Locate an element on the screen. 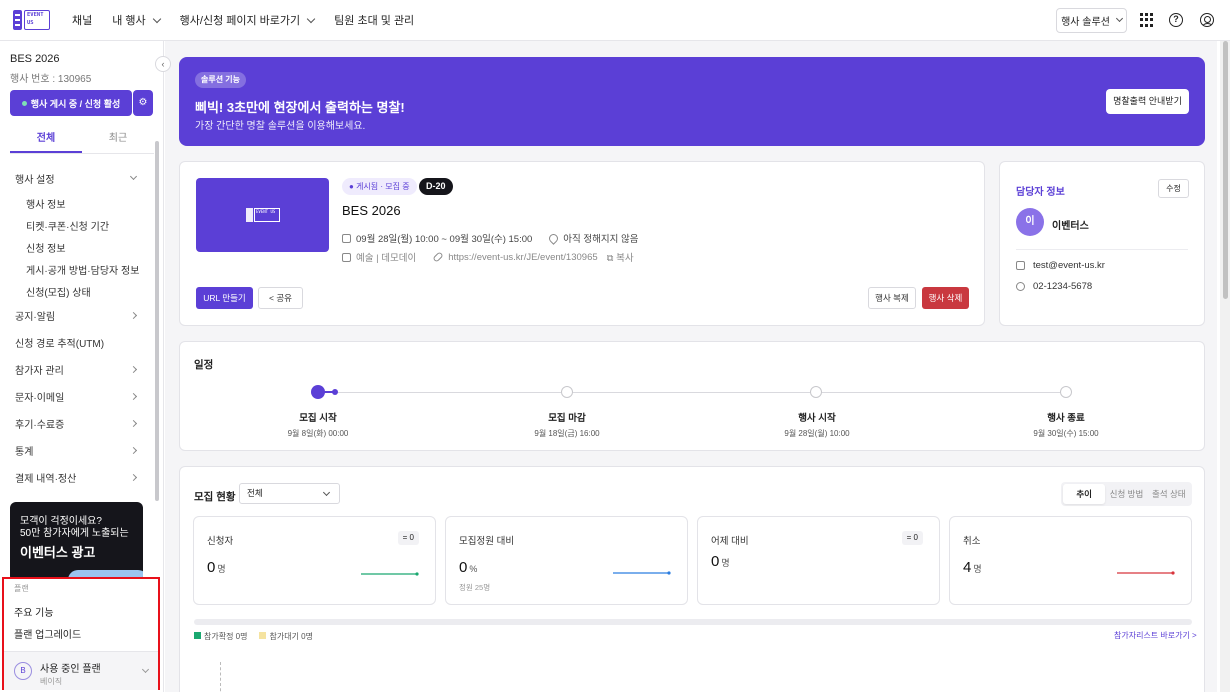 The image size is (1230, 692). gear-icon: ⚙ is located at coordinates (143, 103).